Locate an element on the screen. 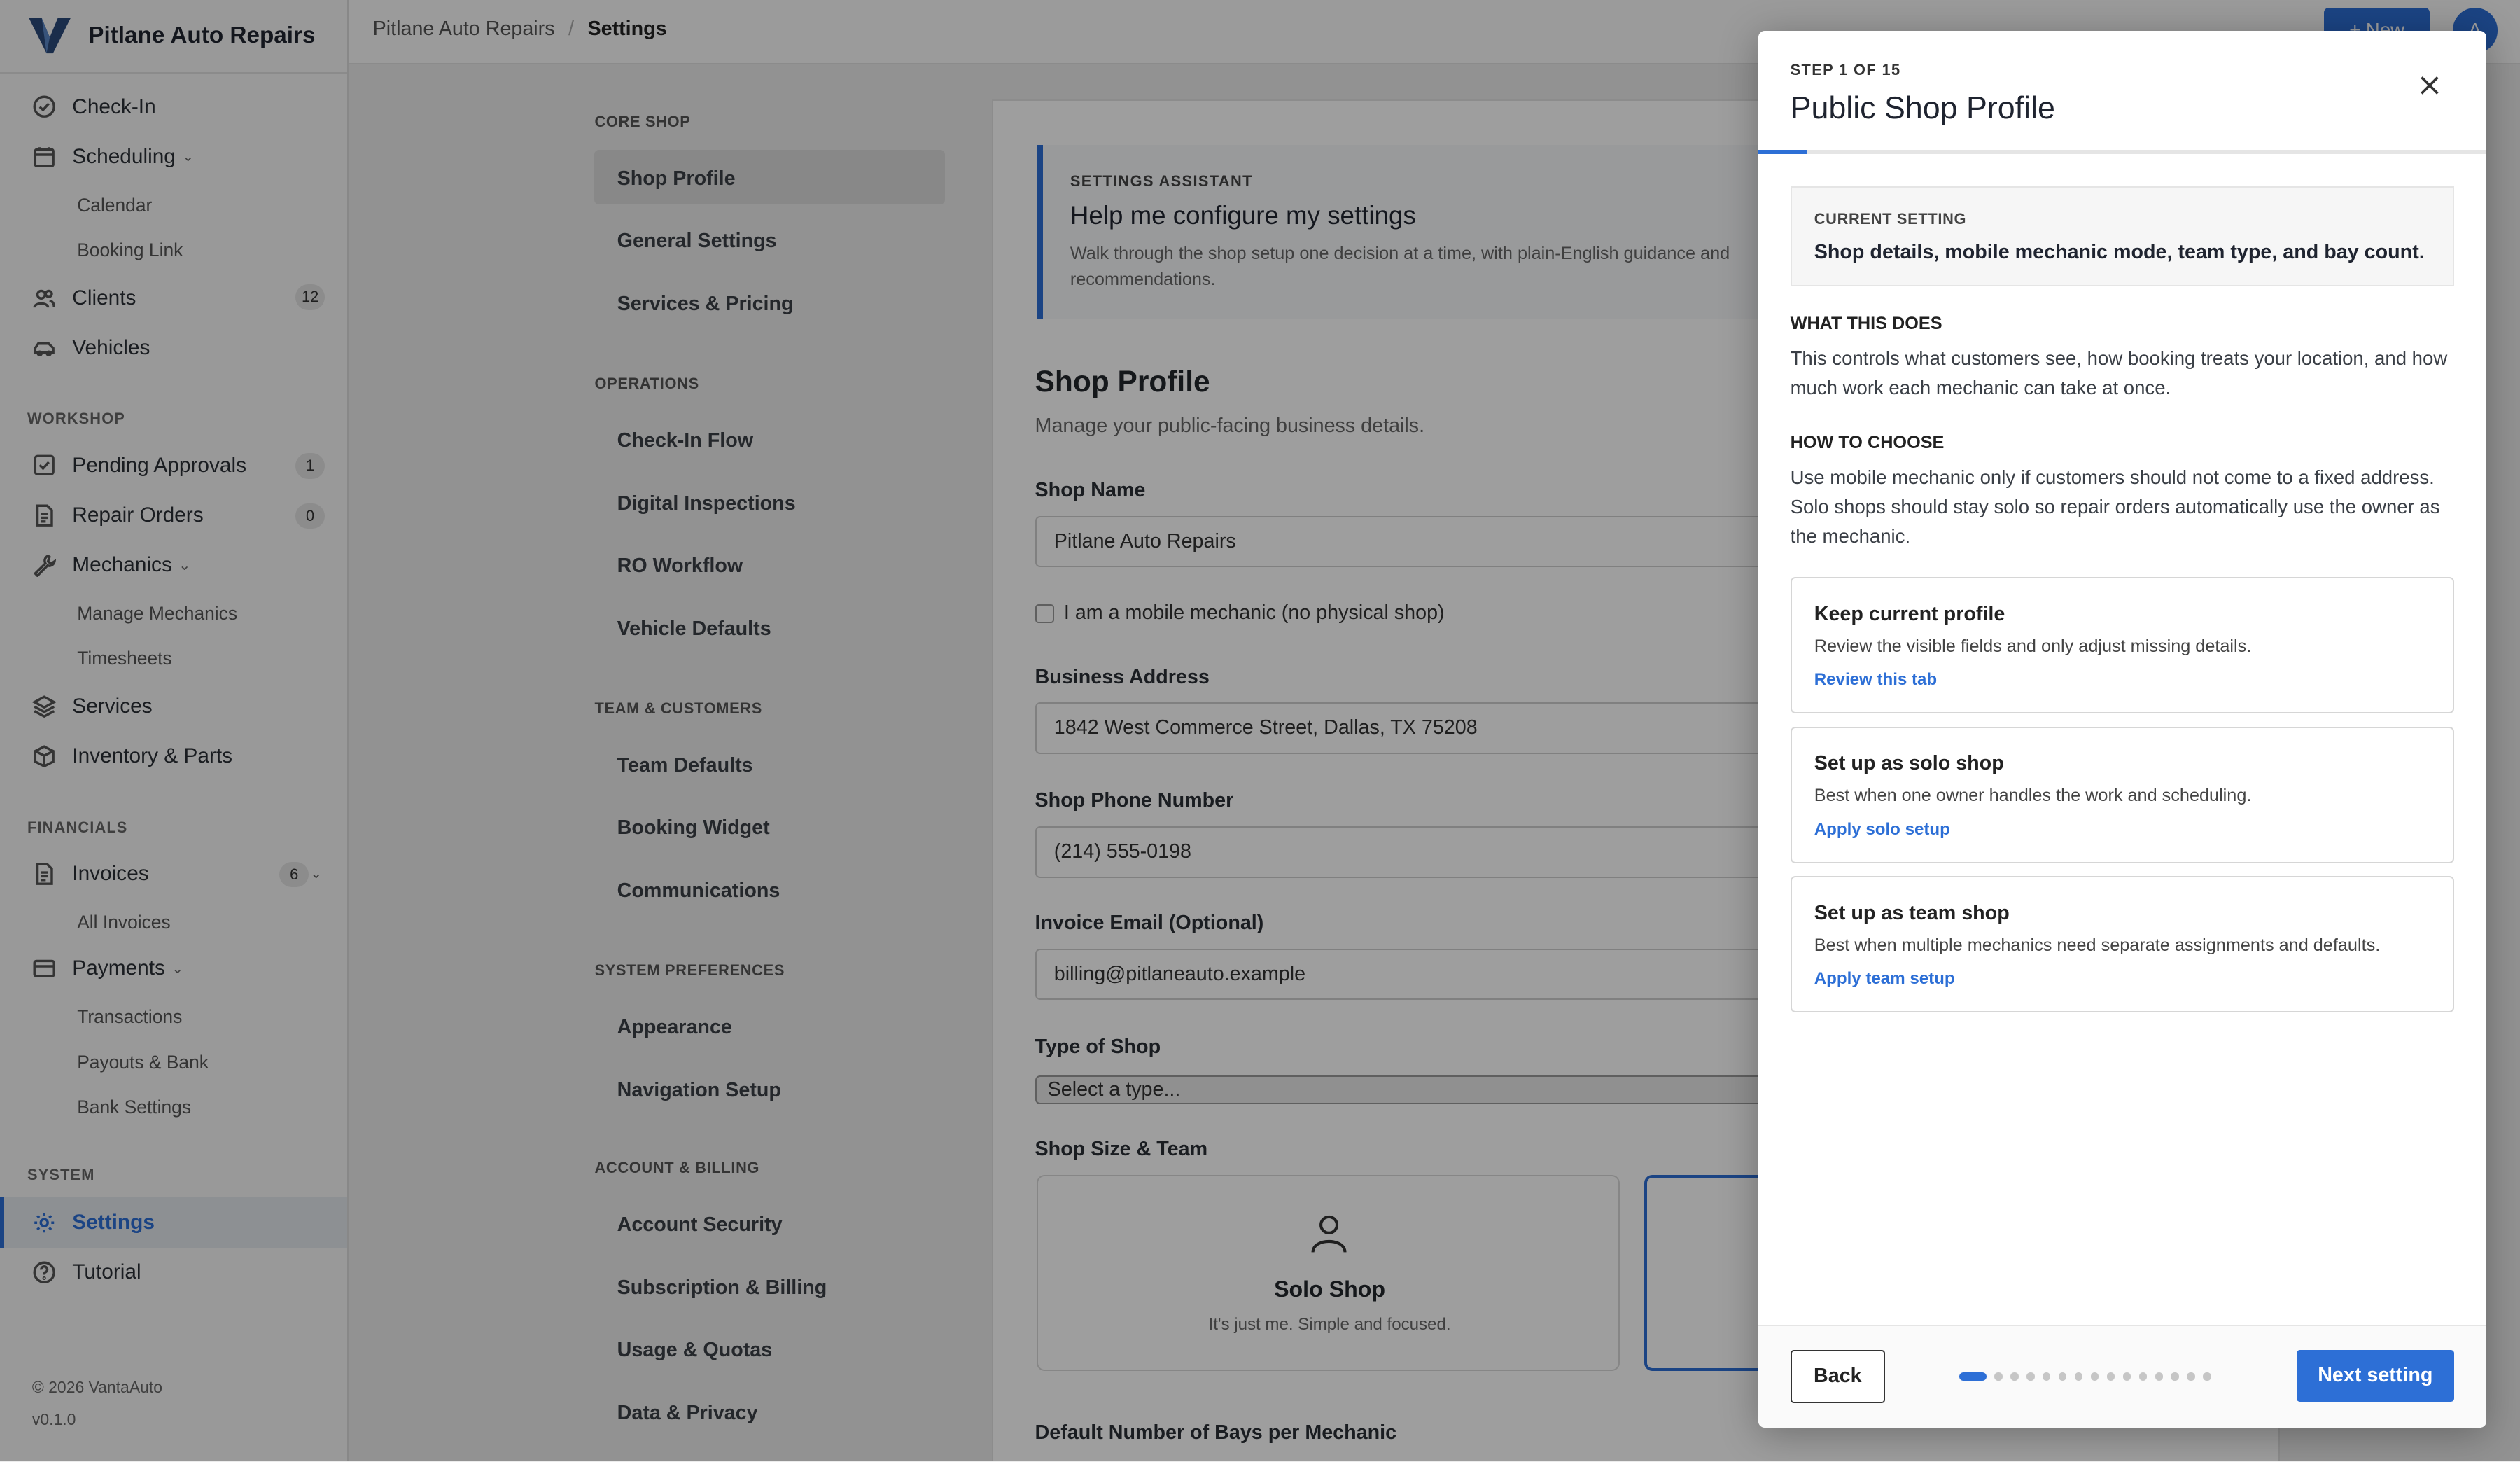  progress-bar is located at coordinates (2122, 152).